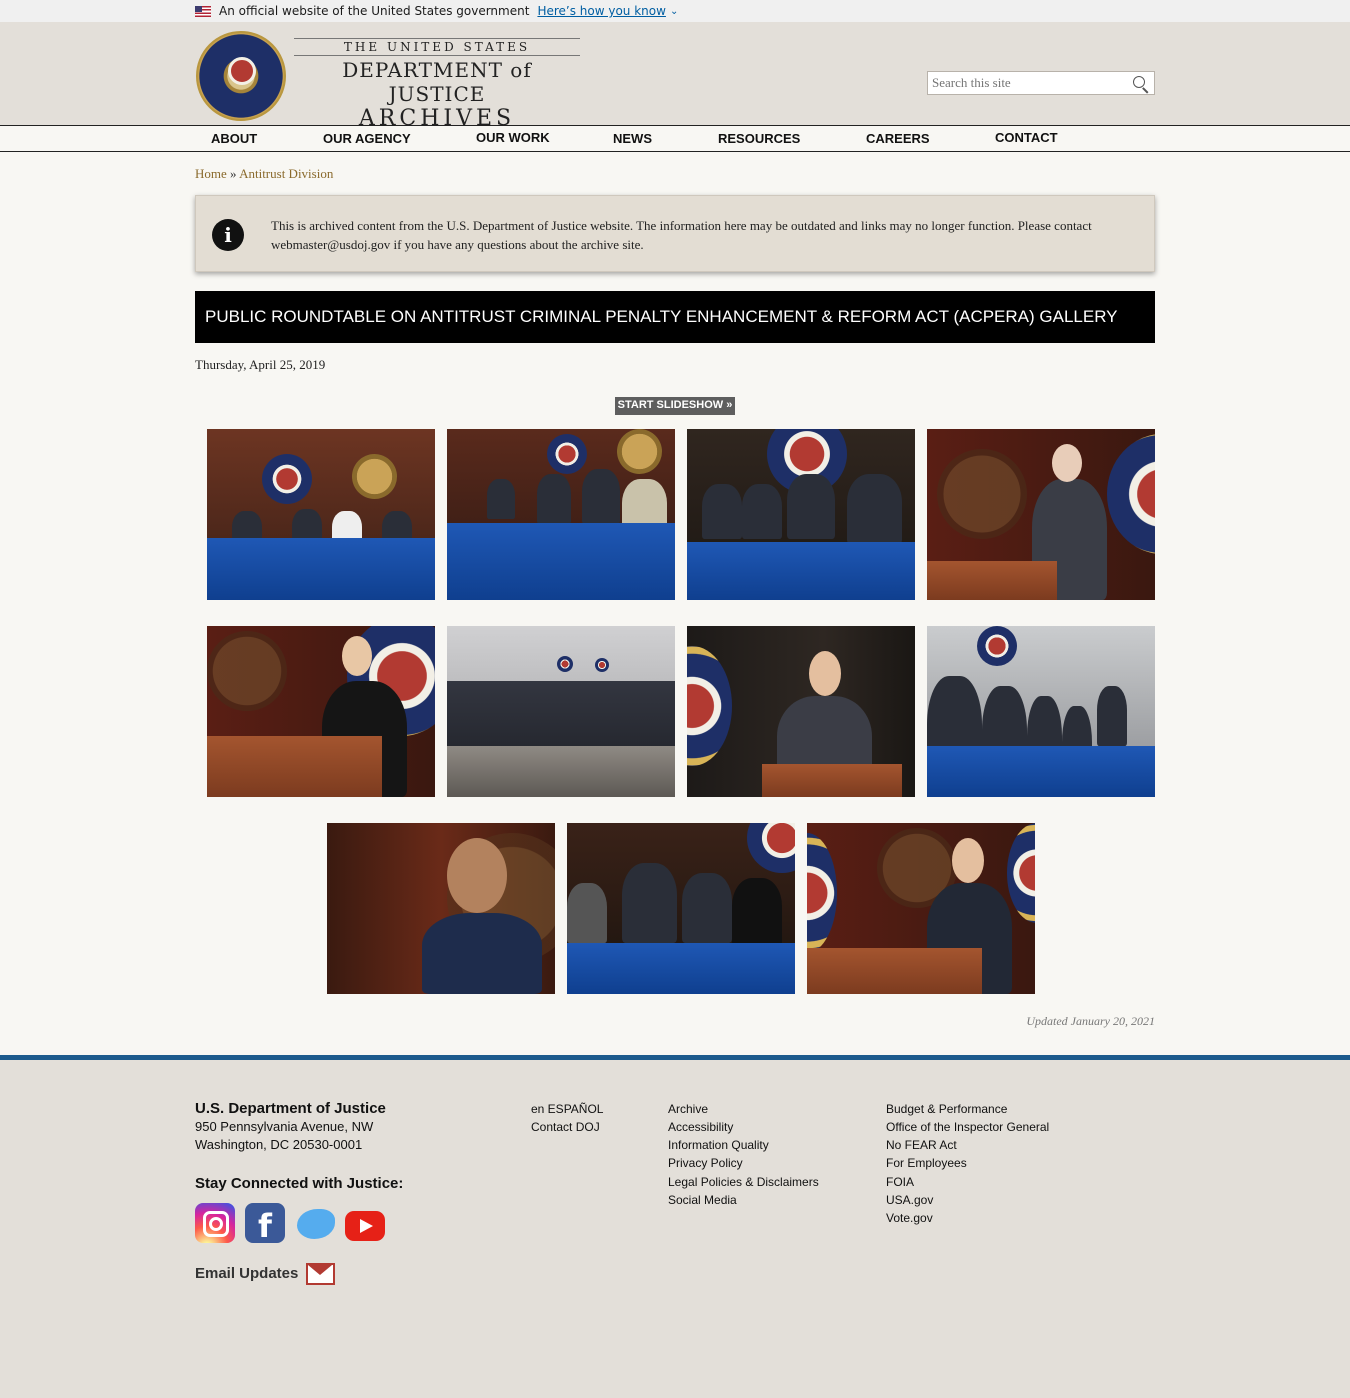 The height and width of the screenshot is (1398, 1350). I want to click on instagram-icon, so click(215, 1223).